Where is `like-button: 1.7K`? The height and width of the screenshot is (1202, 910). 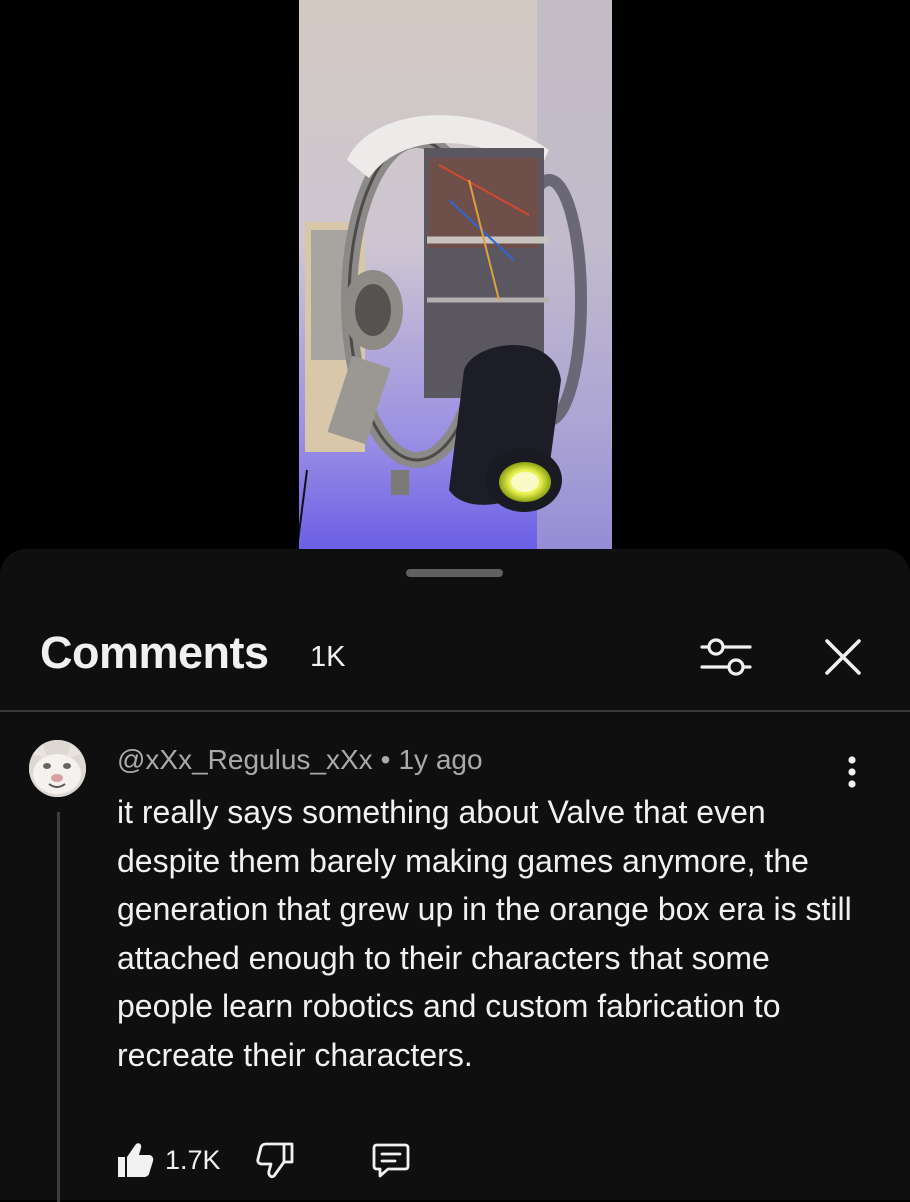 like-button: 1.7K is located at coordinates (168, 1160).